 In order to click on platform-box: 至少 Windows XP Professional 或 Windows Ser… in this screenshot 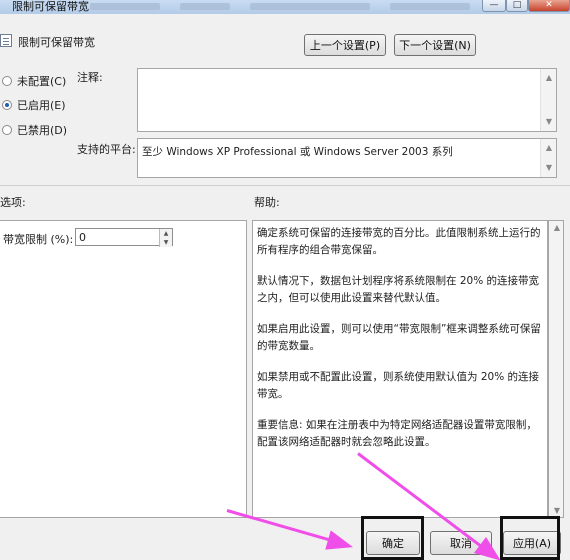, I will do `click(347, 158)`.